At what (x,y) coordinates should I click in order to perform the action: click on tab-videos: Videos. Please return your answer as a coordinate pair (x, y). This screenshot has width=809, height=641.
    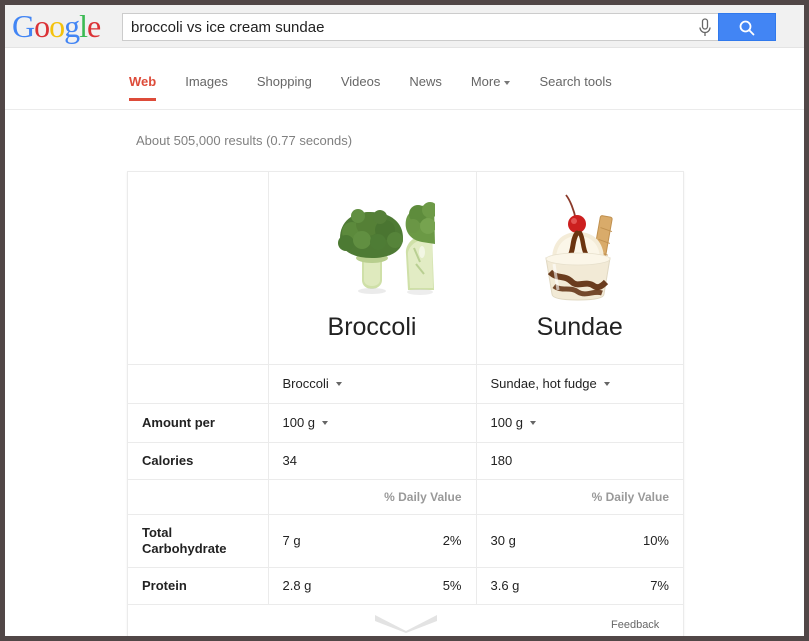
    Looking at the image, I should click on (361, 87).